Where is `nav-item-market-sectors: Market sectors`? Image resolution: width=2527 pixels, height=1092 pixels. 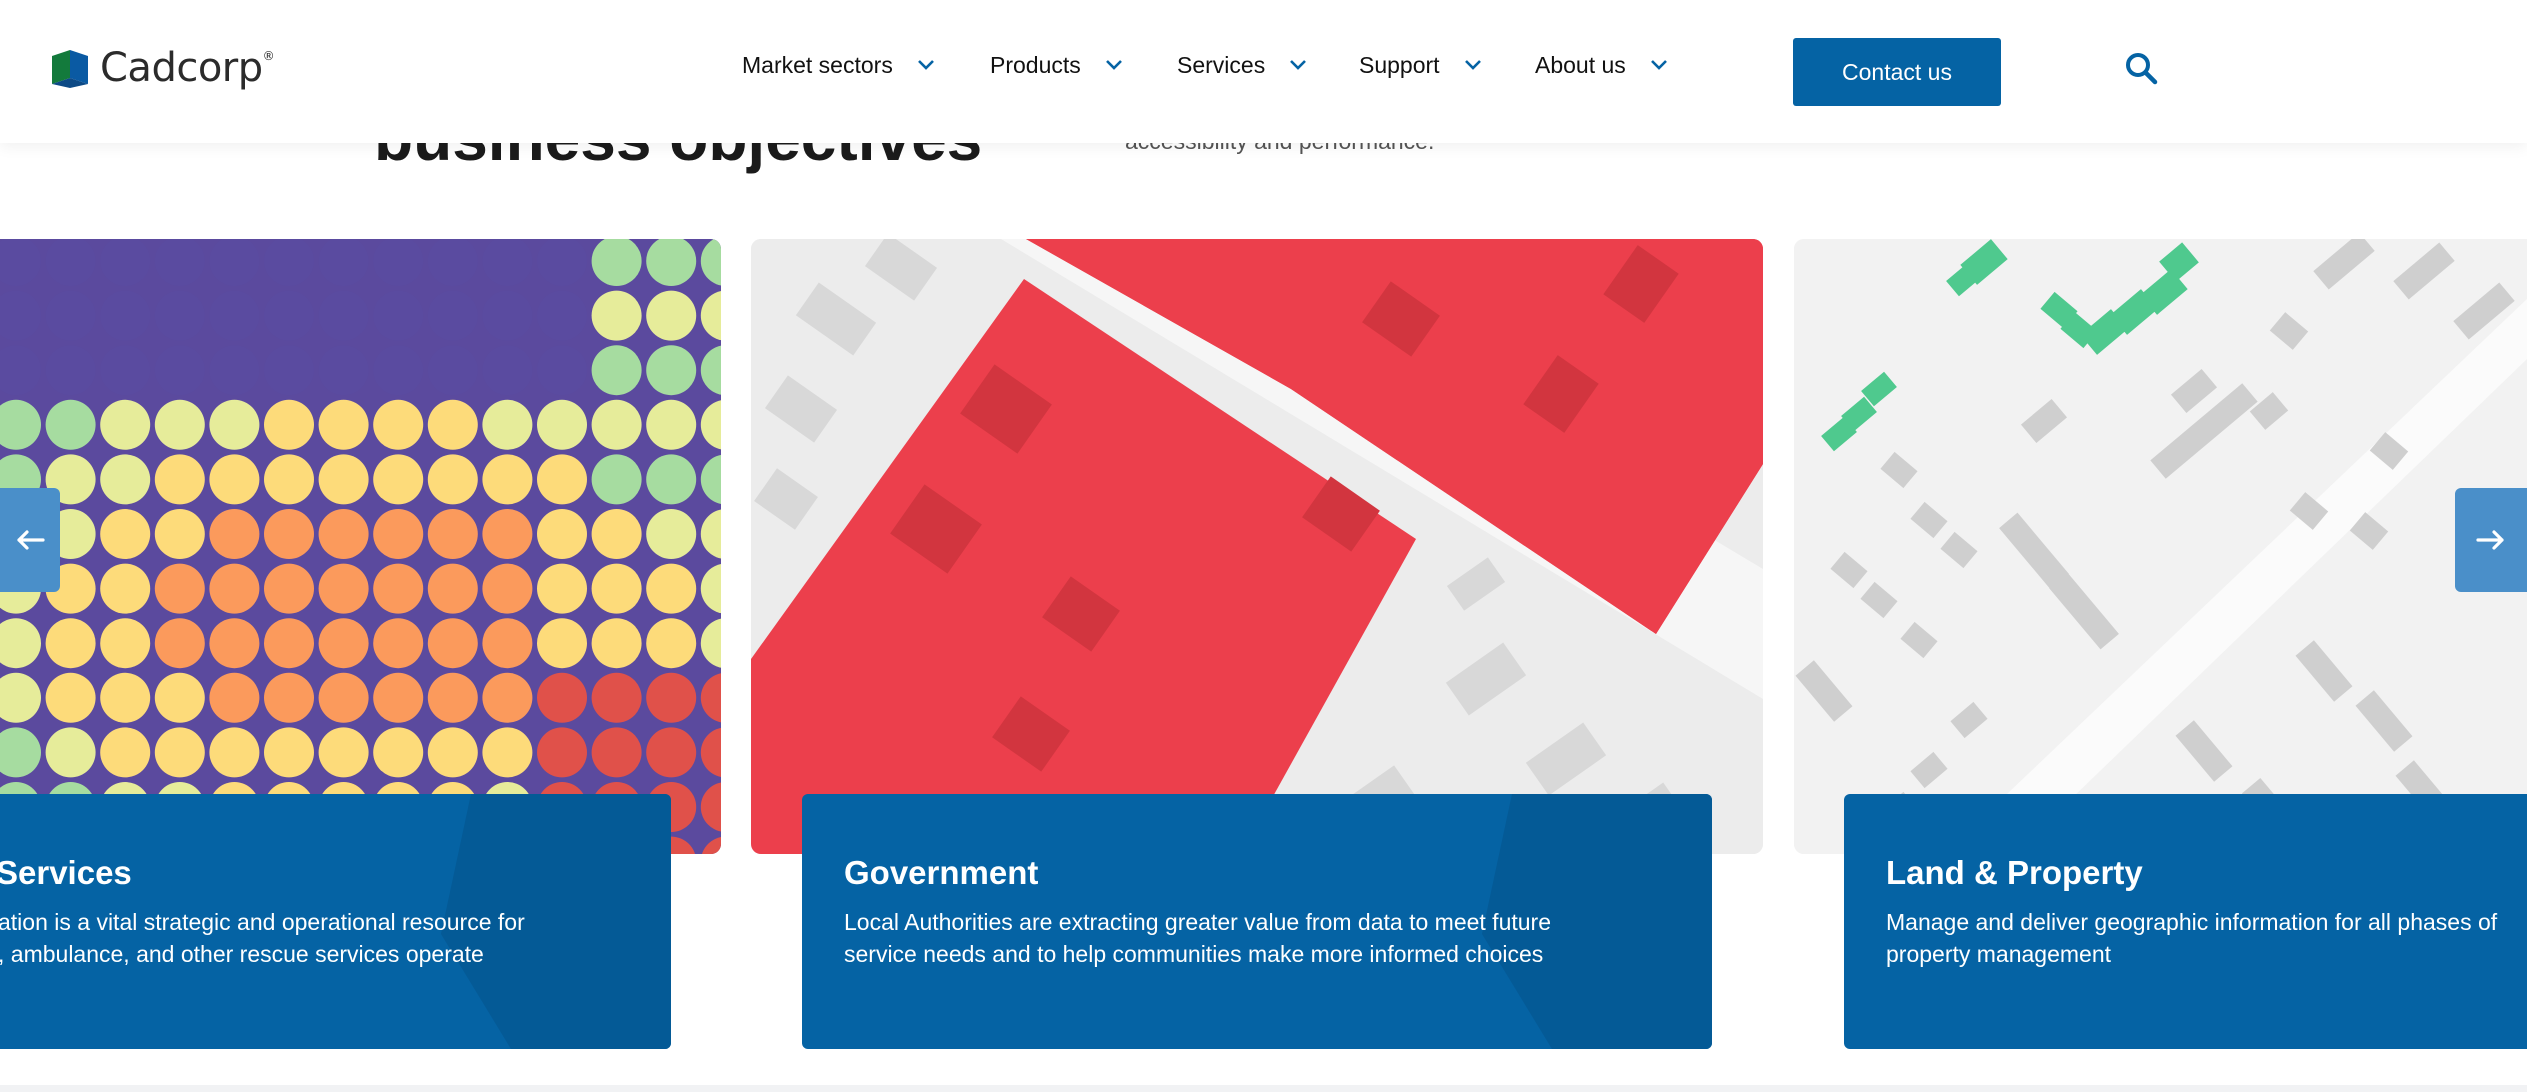
nav-item-market-sectors: Market sectors is located at coordinates (838, 65).